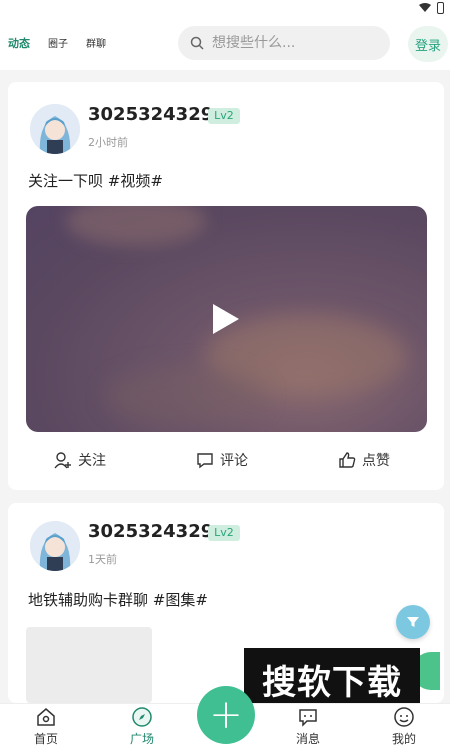 This screenshot has width=450, height=751. I want to click on tab-group-chat: 群聊, so click(96, 42).